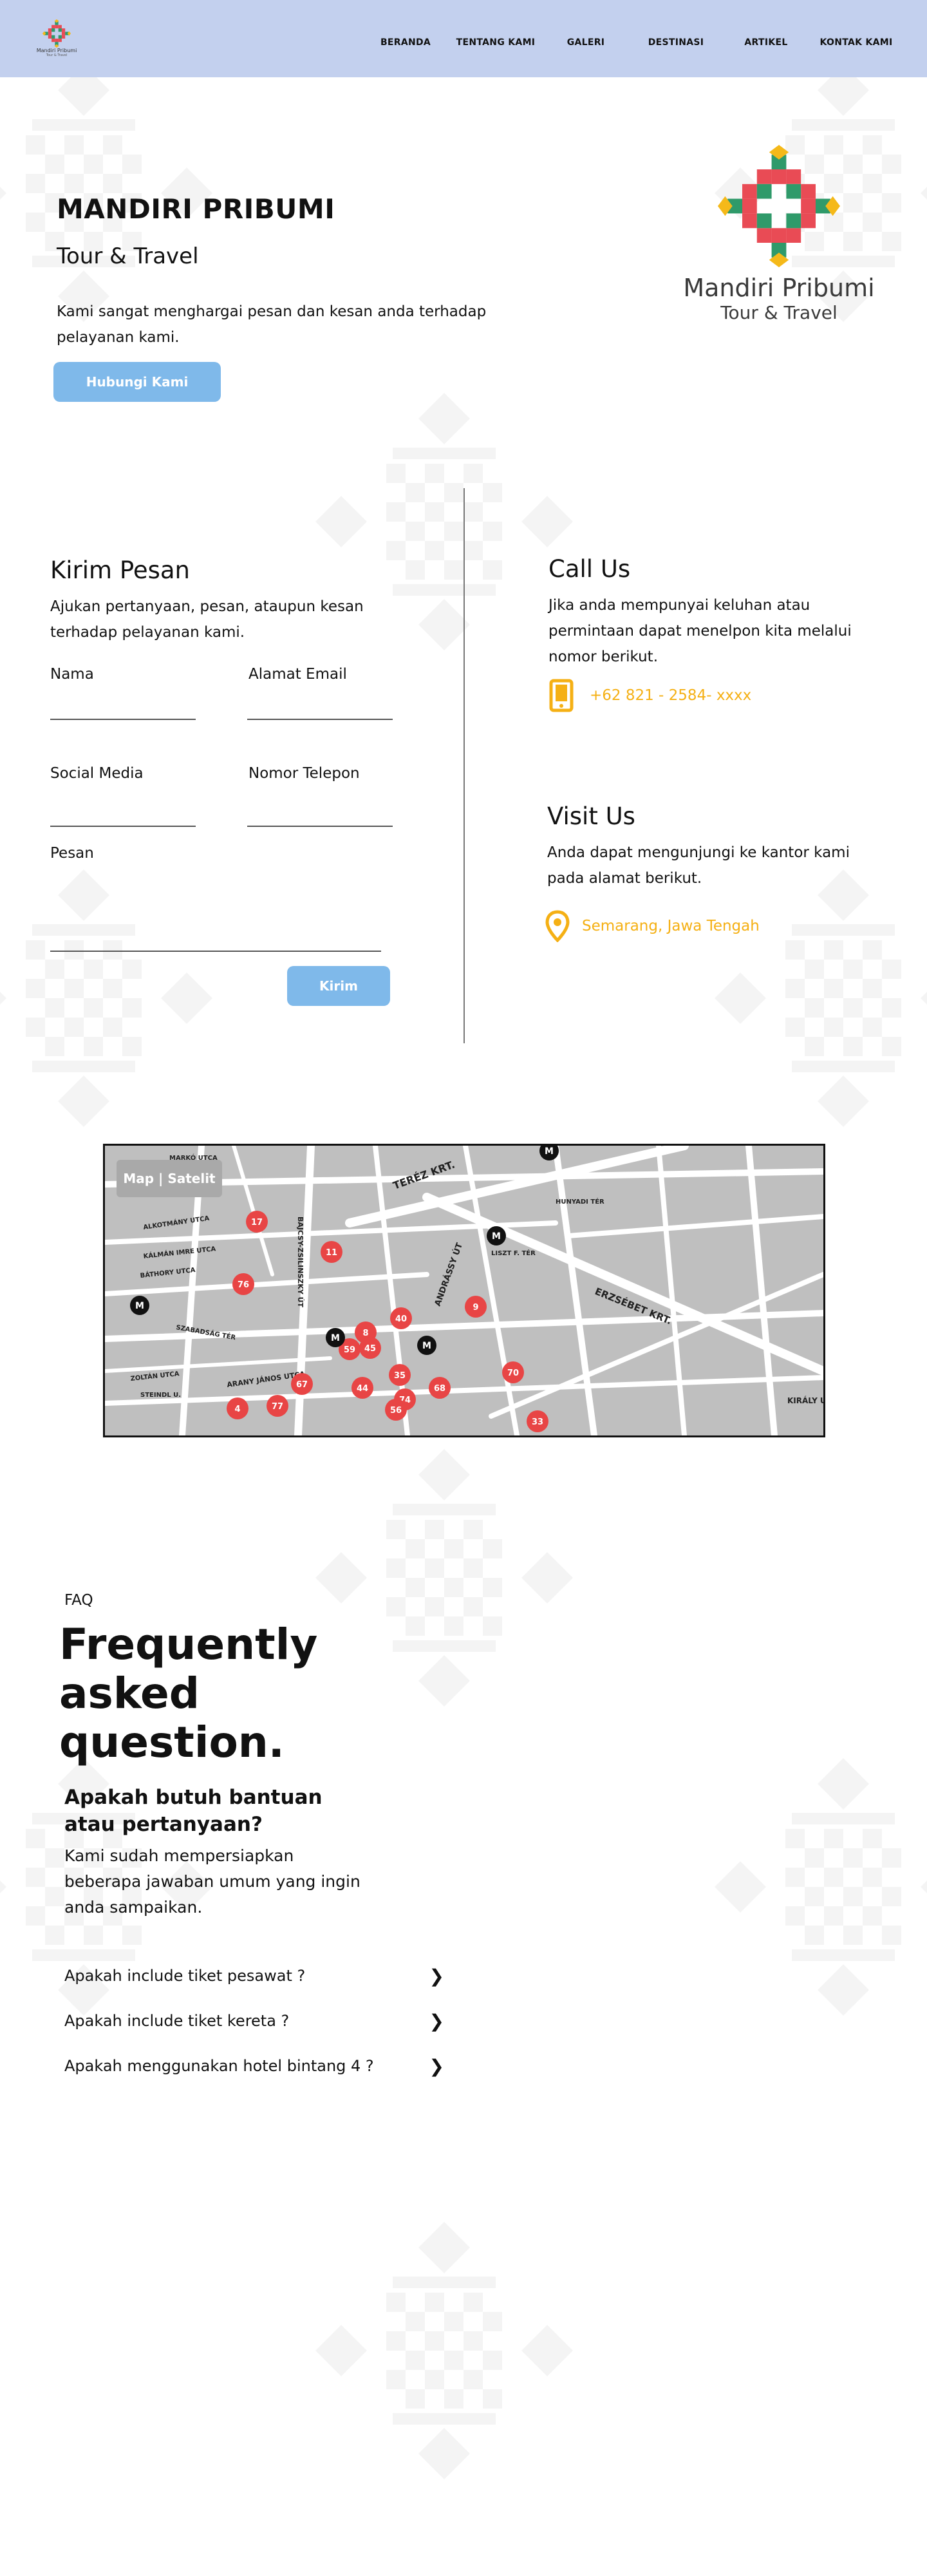 The image size is (927, 2576). I want to click on svg-text: 77, so click(277, 1407).